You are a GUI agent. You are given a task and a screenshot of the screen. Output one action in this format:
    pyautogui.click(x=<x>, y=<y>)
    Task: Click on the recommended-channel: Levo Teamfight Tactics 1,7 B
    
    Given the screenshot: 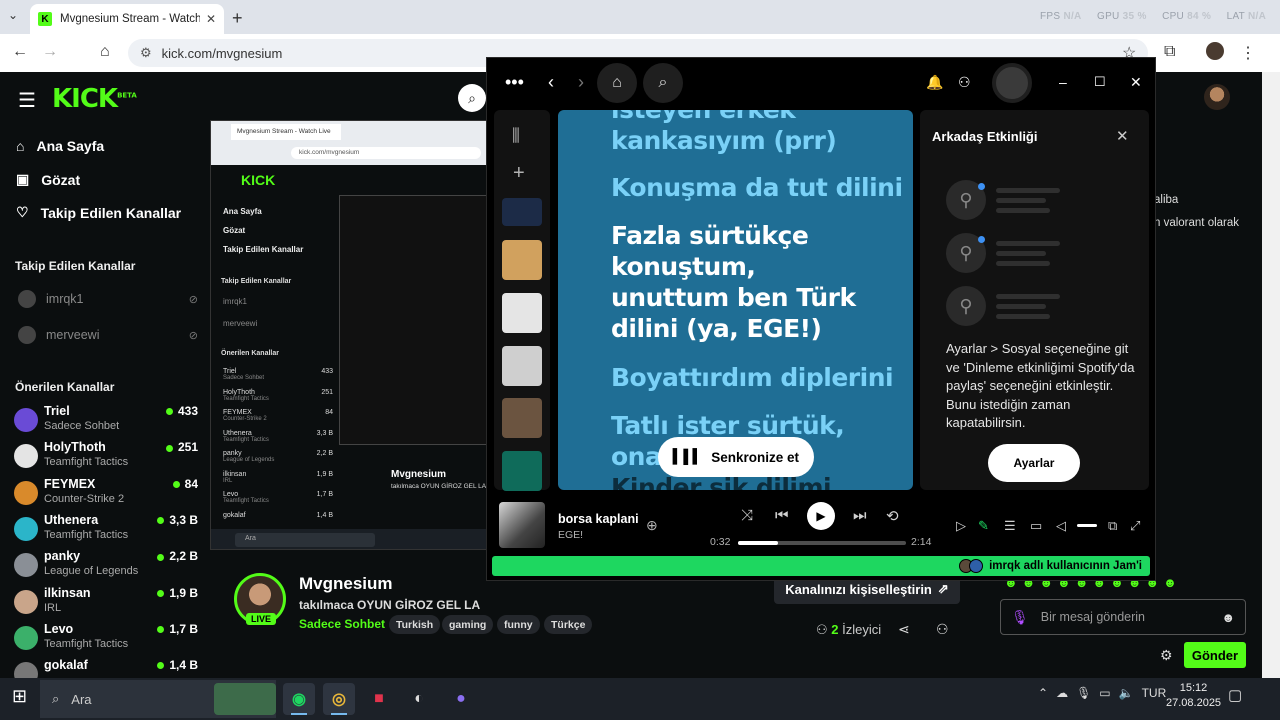 What is the action you would take?
    pyautogui.click(x=106, y=640)
    